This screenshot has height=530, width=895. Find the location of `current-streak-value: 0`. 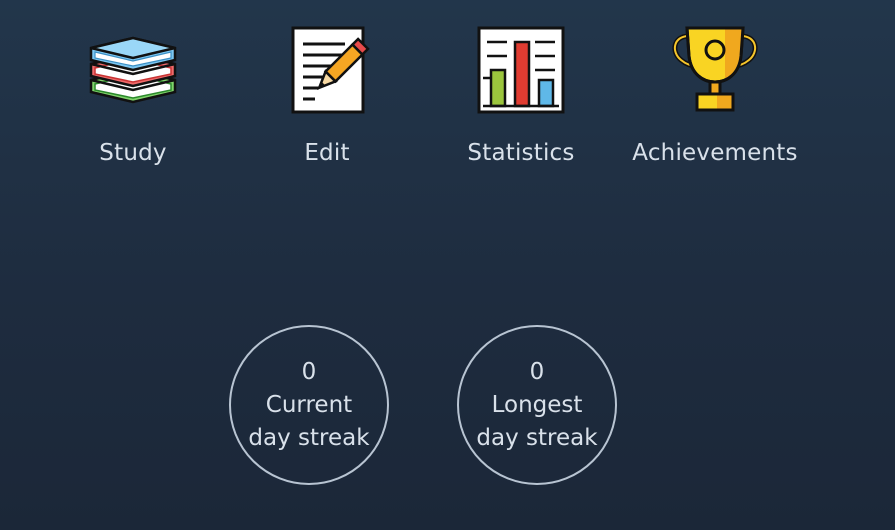

current-streak-value: 0 is located at coordinates (309, 371).